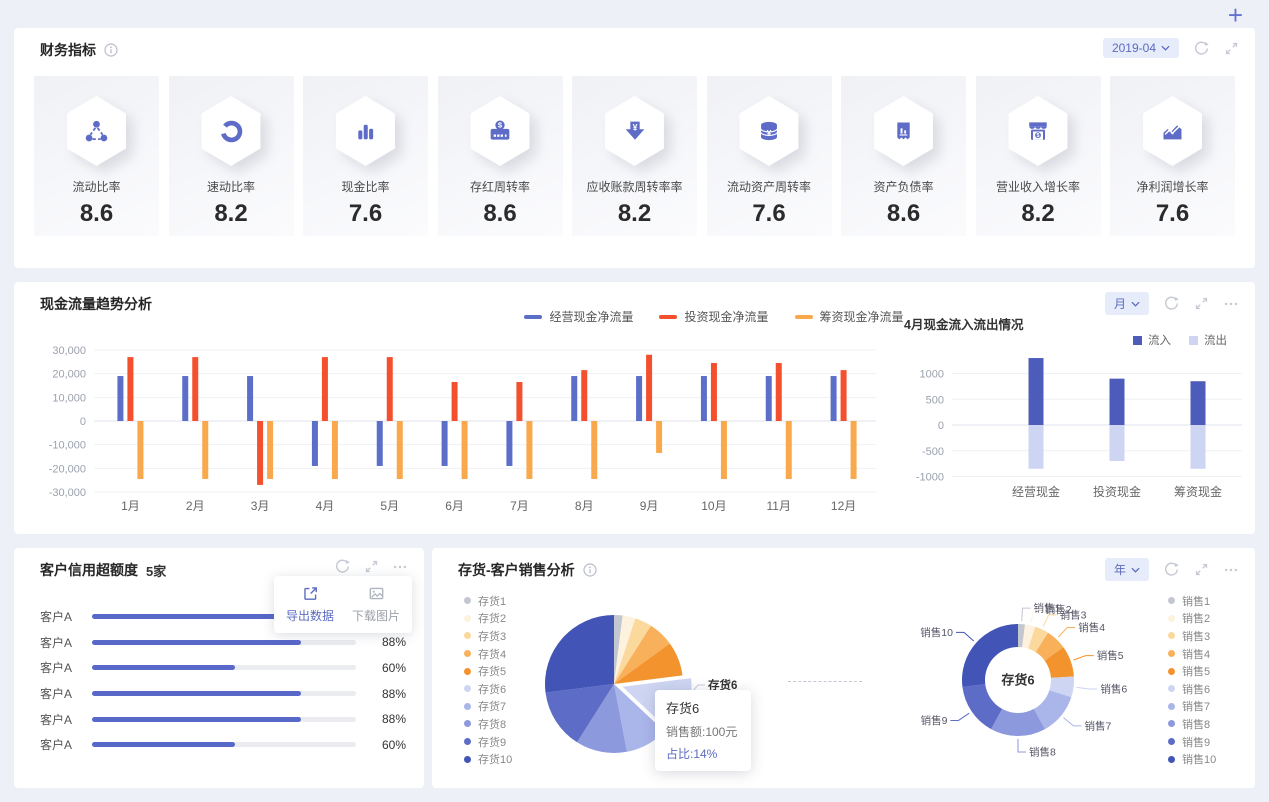  Describe the element at coordinates (120, 398) in the screenshot. I see `bar-经营现金净流量-1月` at that location.